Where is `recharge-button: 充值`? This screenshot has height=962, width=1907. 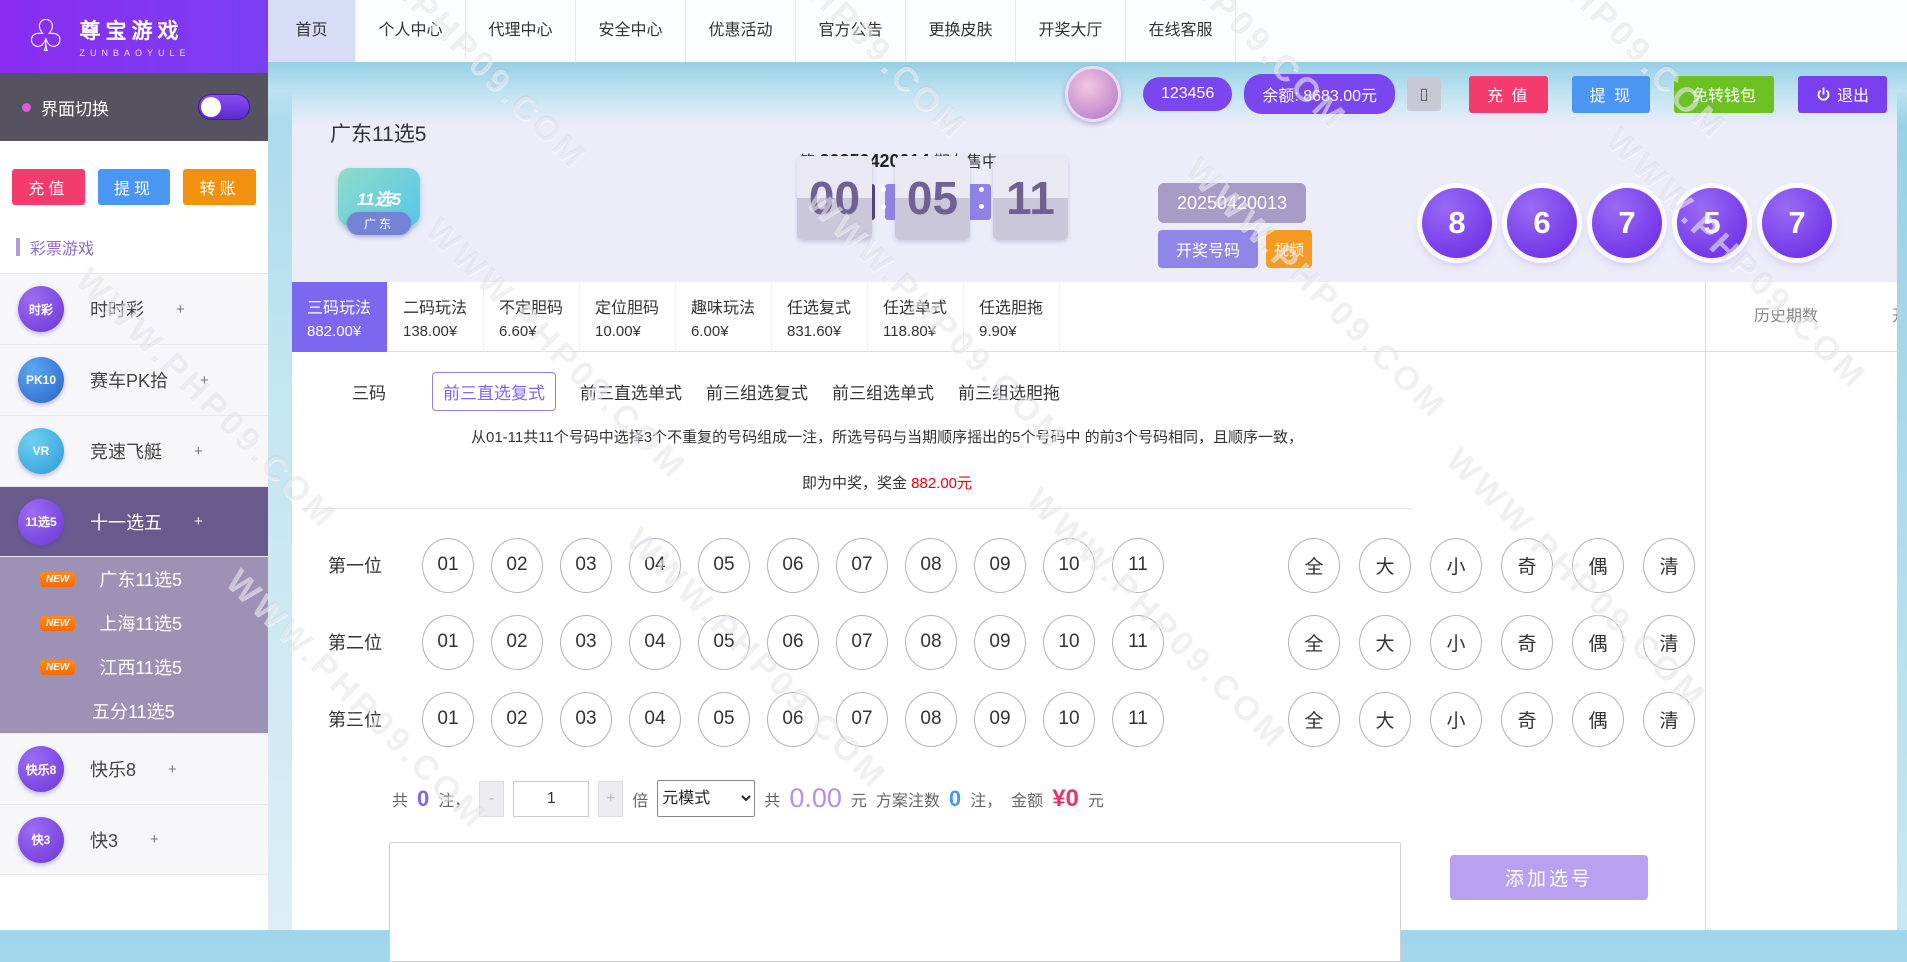 recharge-button: 充值 is located at coordinates (48, 187).